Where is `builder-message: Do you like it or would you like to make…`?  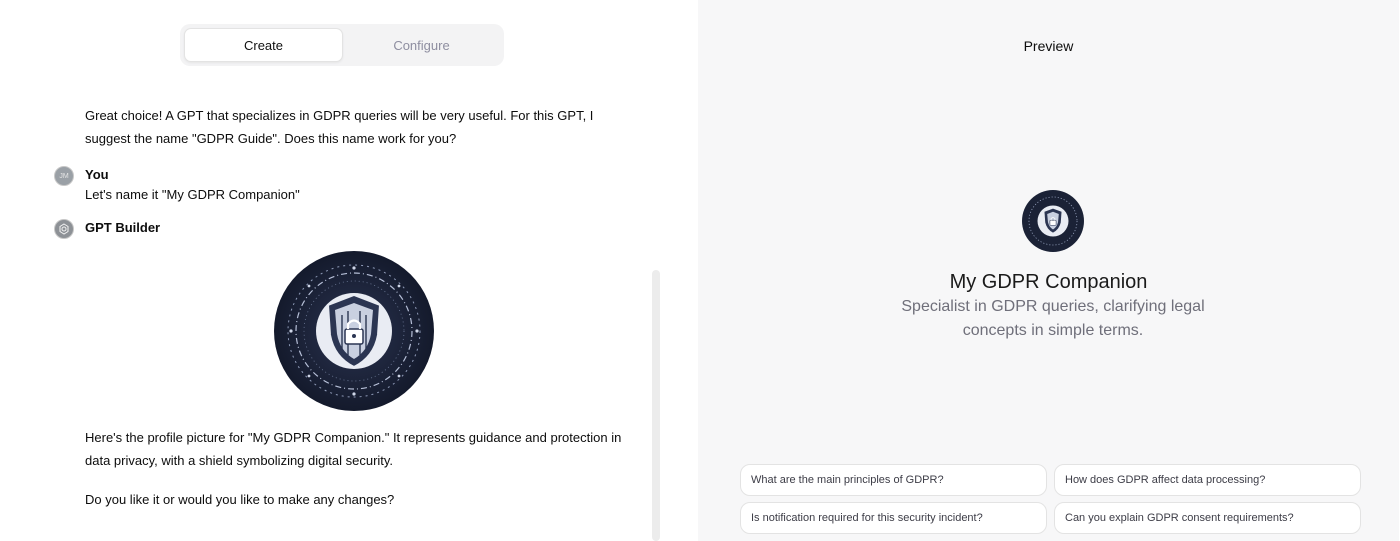 builder-message: Do you like it or would you like to make… is located at coordinates (240, 499).